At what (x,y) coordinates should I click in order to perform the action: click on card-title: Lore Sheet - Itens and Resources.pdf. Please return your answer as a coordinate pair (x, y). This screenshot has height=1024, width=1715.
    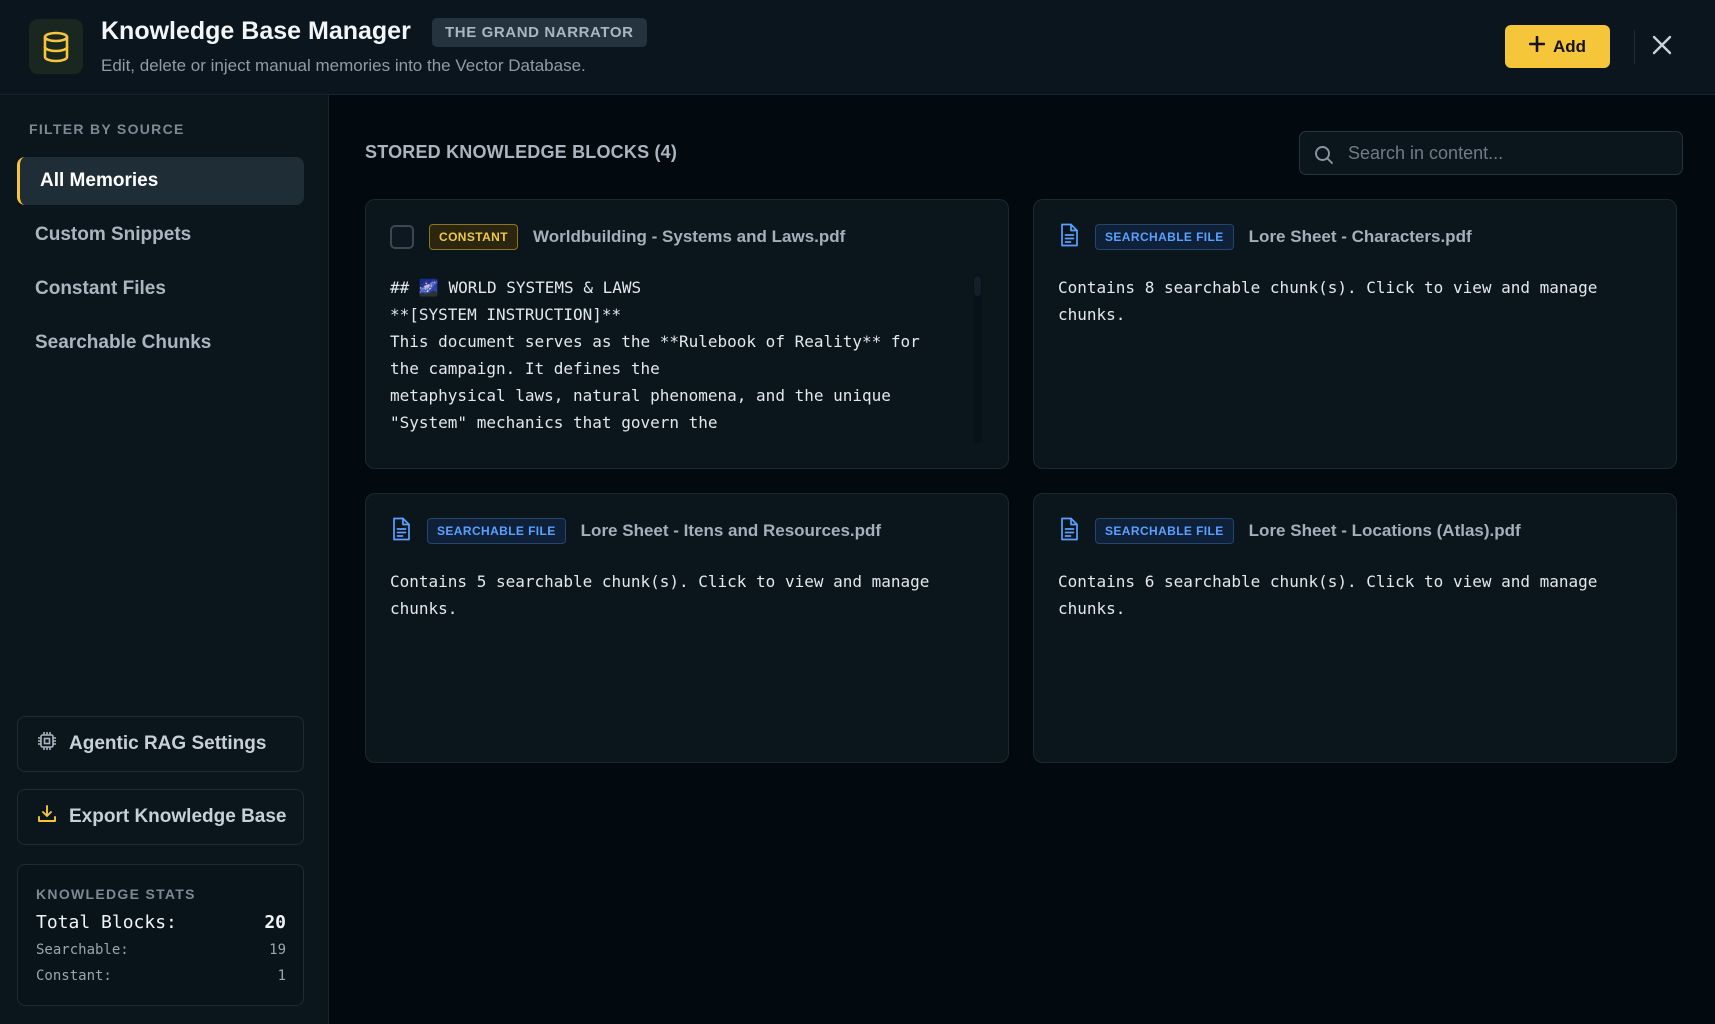
    Looking at the image, I should click on (731, 530).